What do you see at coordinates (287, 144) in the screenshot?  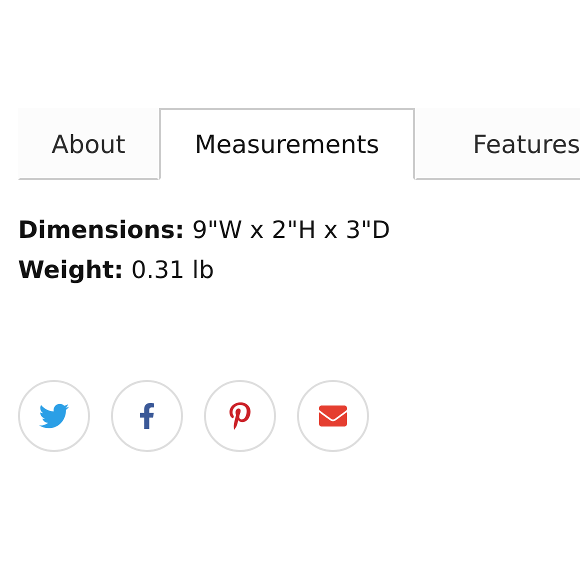 I see `tab: Measurements` at bounding box center [287, 144].